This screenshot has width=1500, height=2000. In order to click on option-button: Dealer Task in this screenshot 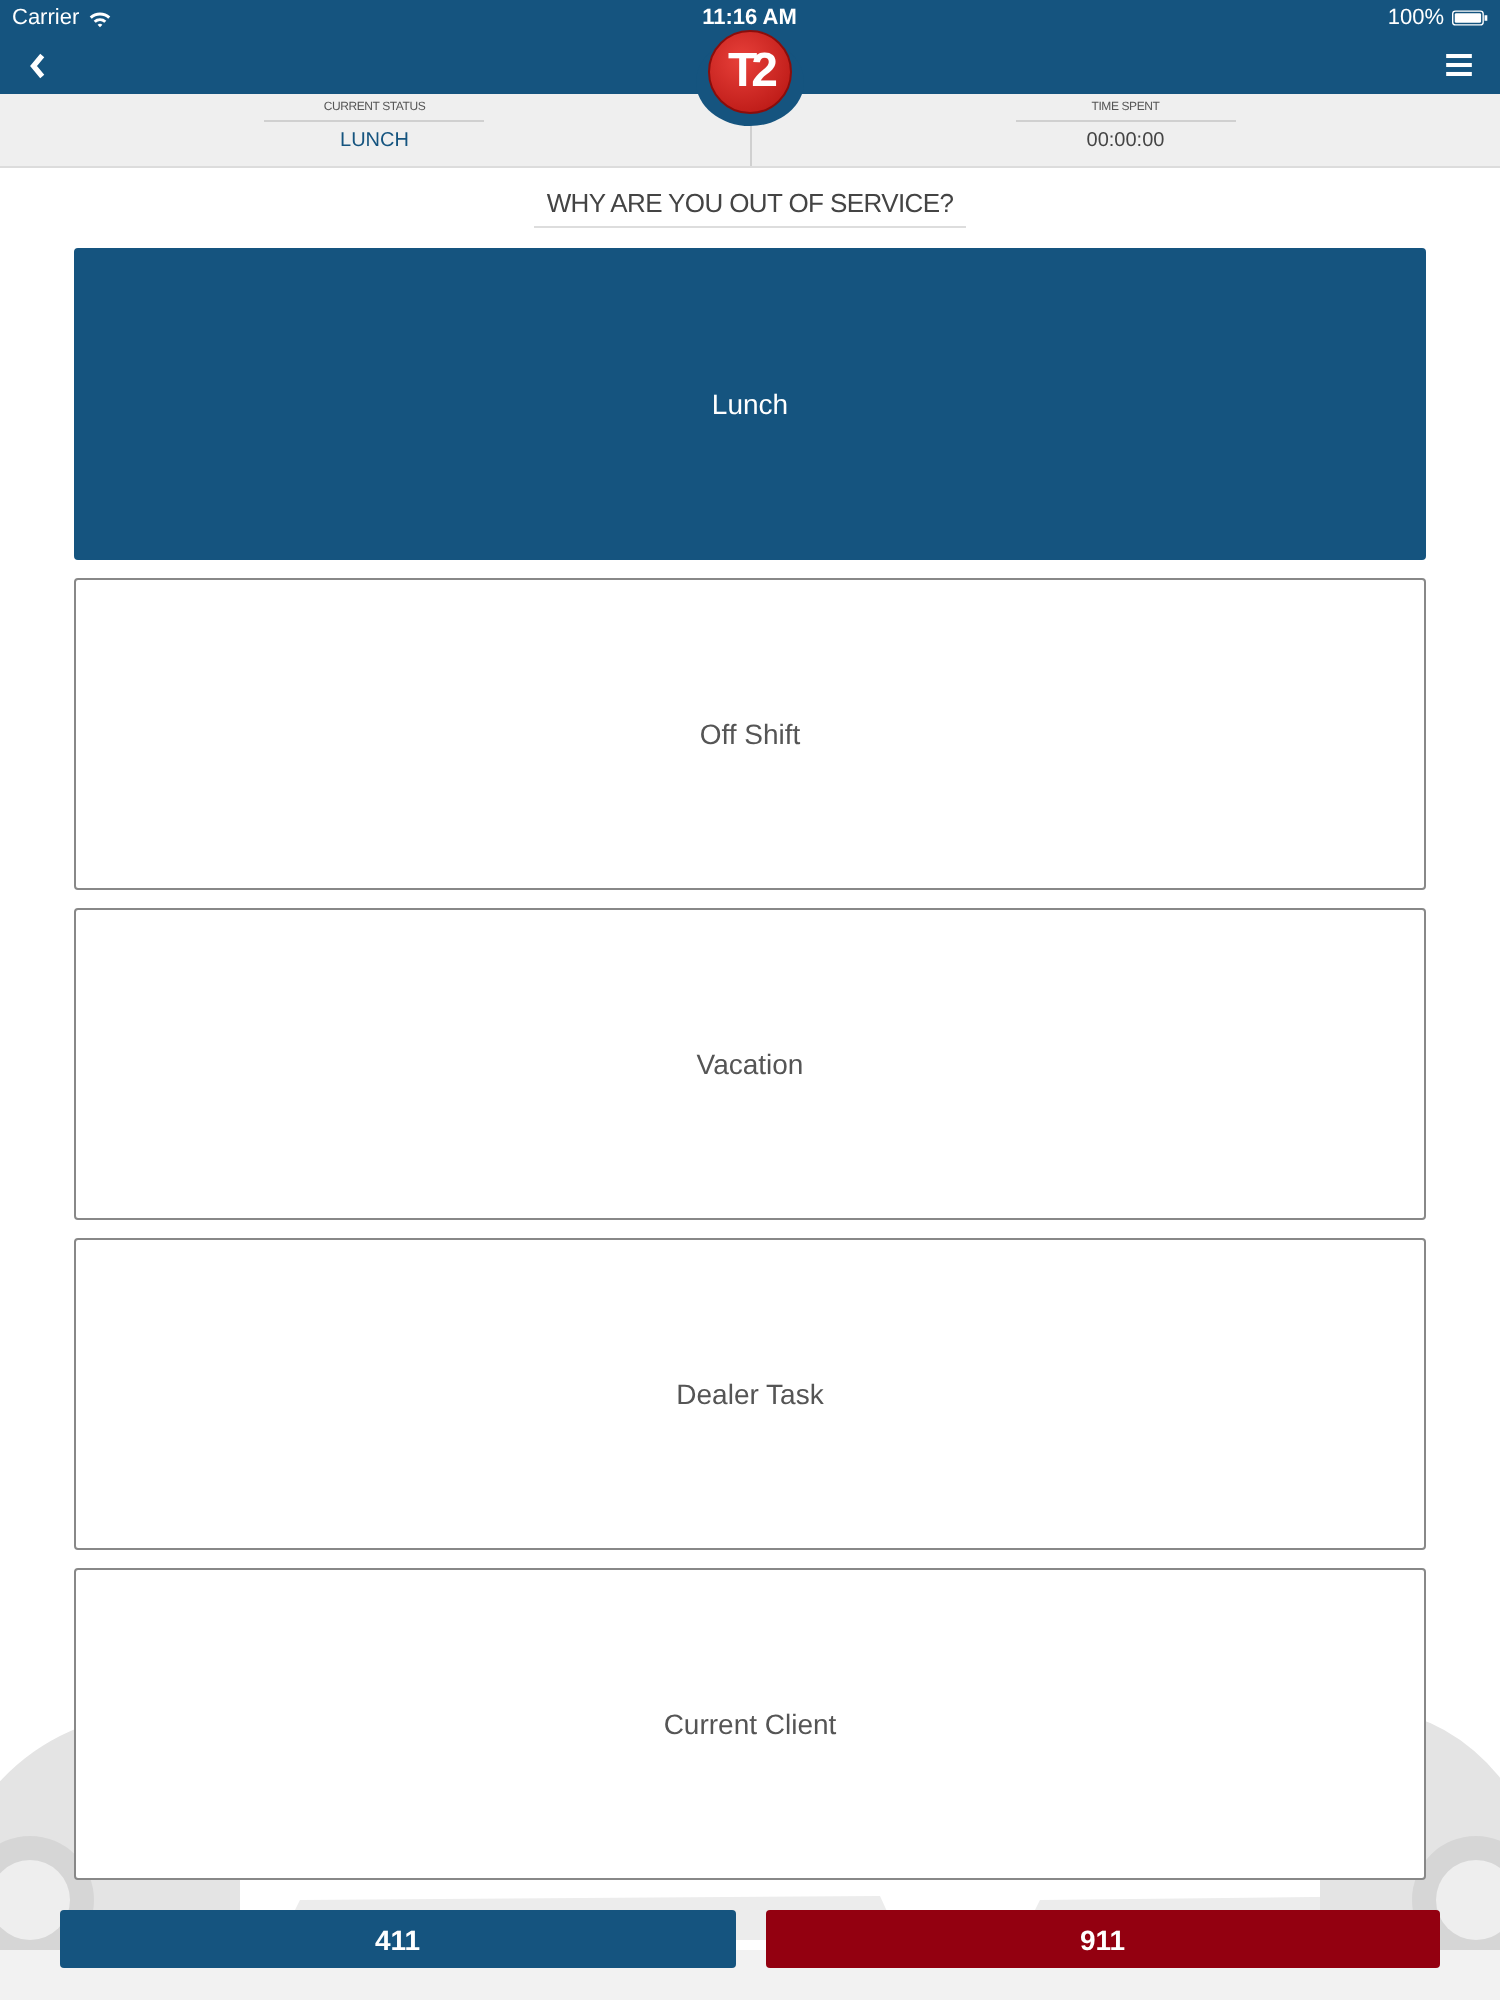, I will do `click(750, 1394)`.